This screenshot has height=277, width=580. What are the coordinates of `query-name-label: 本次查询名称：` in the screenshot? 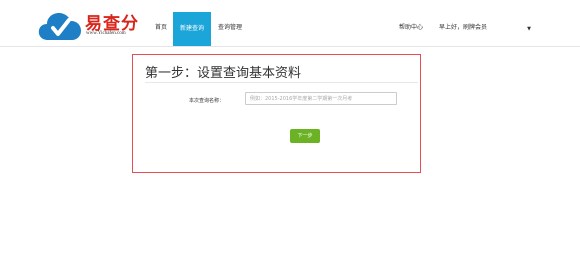 It's located at (207, 101).